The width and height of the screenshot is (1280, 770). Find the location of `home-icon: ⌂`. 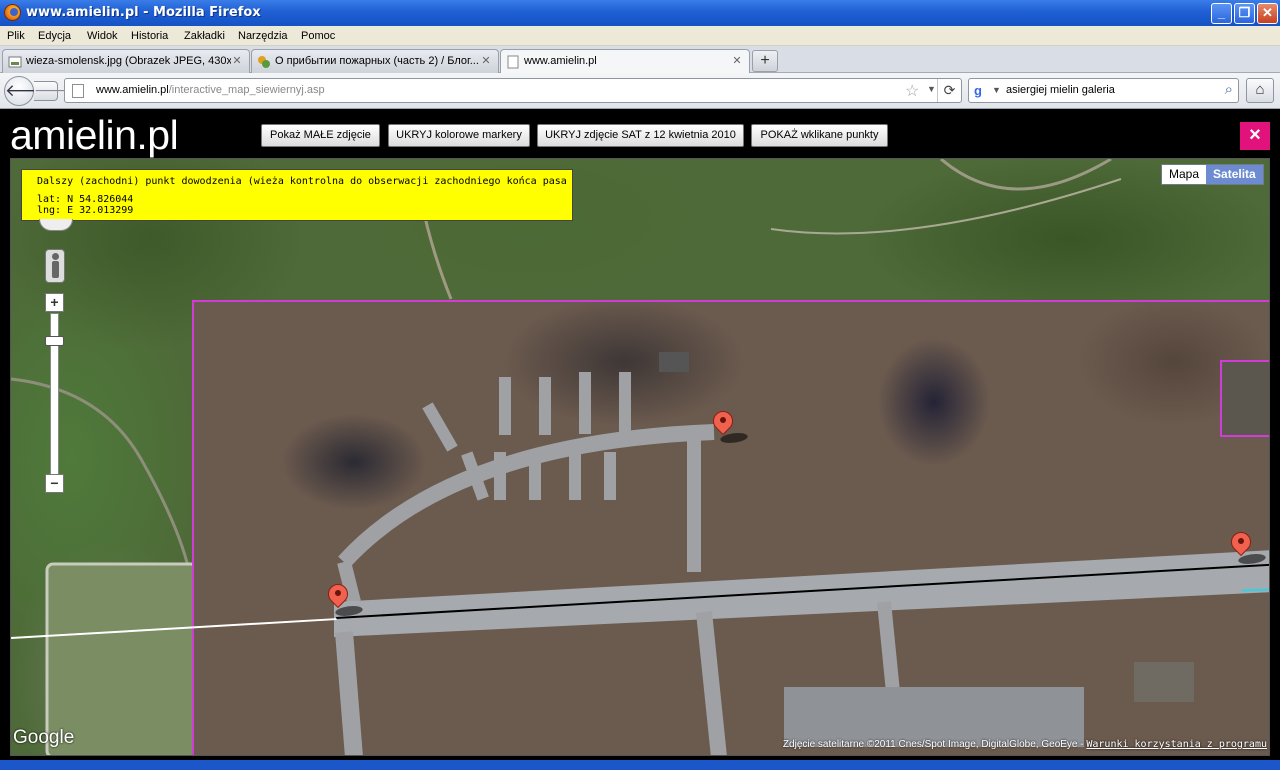

home-icon: ⌂ is located at coordinates (1260, 89).